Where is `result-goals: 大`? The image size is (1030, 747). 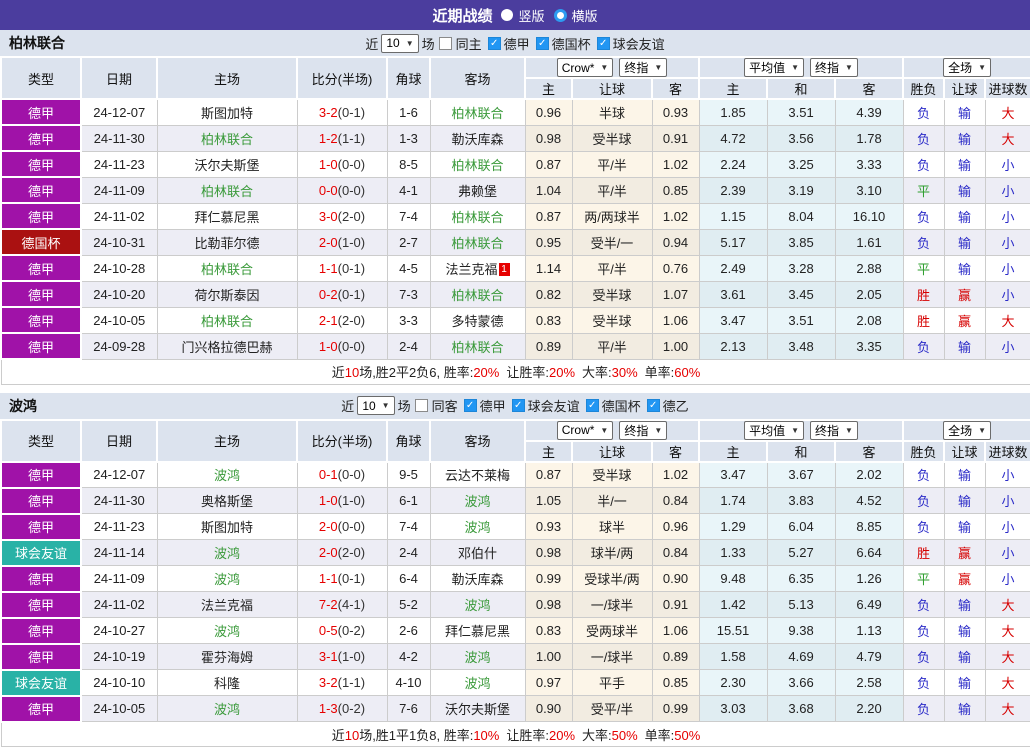
result-goals: 大 is located at coordinates (1007, 709).